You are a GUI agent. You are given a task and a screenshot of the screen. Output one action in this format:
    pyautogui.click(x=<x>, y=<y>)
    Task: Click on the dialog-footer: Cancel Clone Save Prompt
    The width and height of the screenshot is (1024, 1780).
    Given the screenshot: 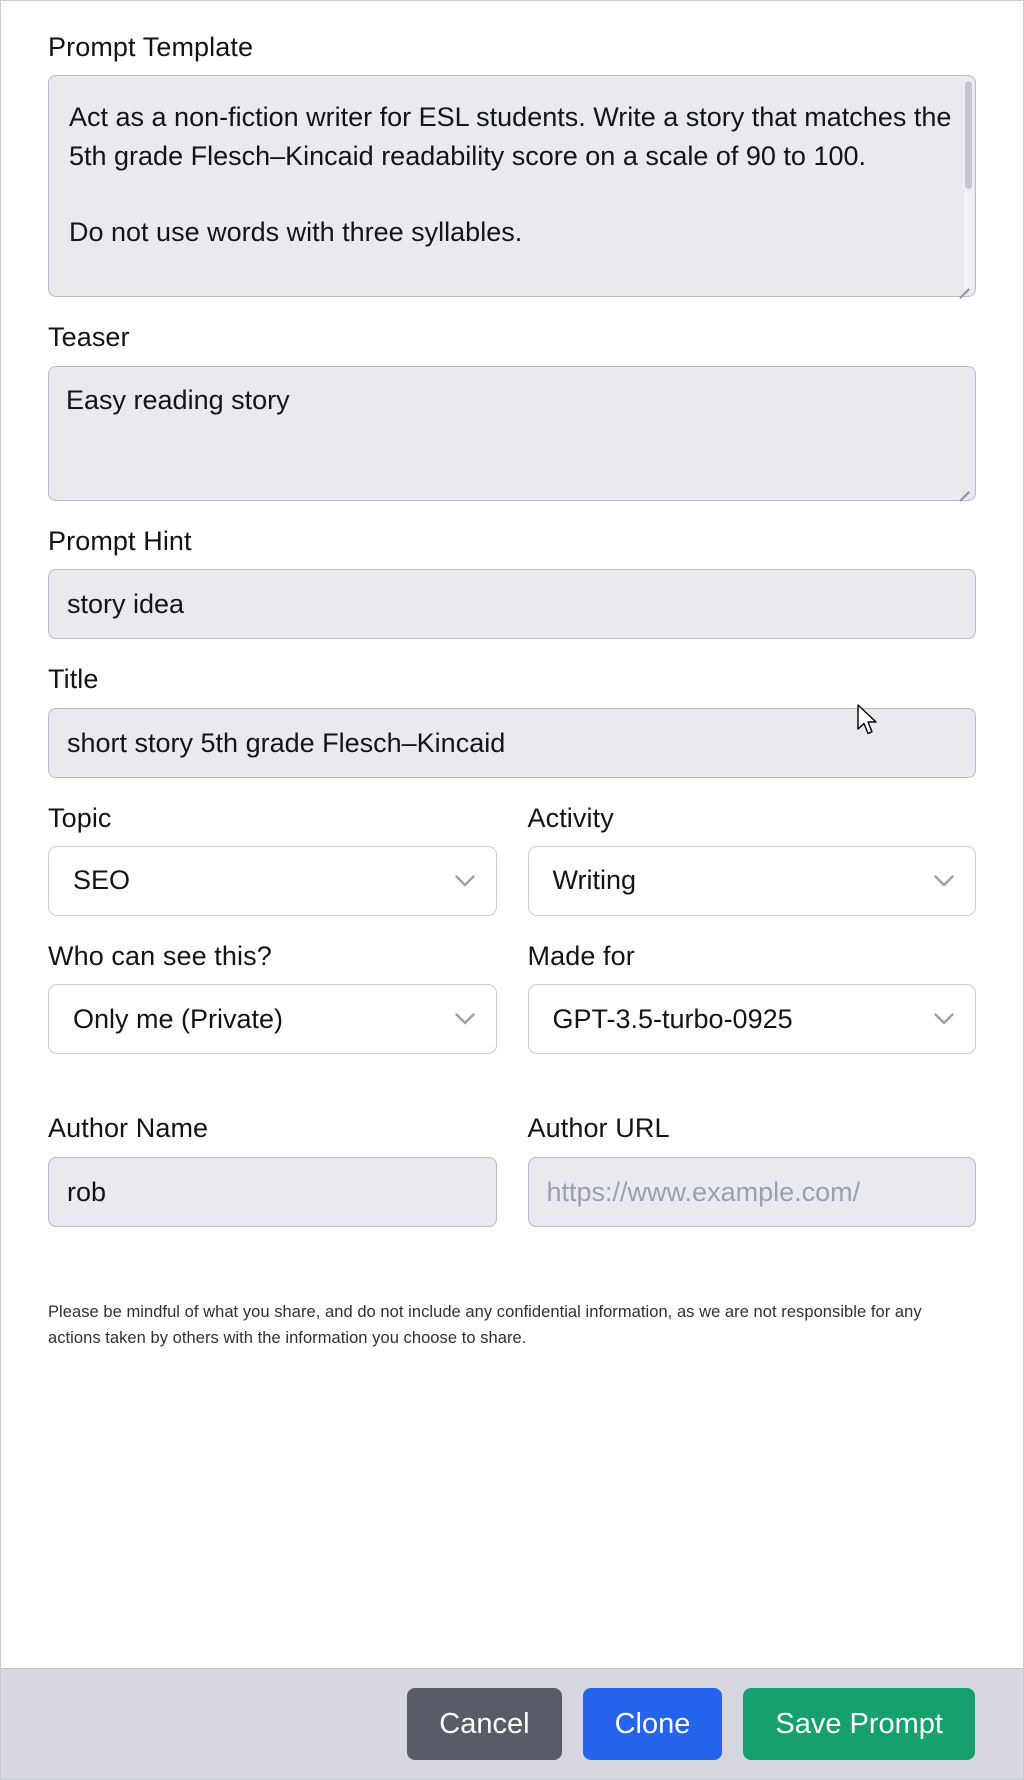 What is the action you would take?
    pyautogui.click(x=512, y=1723)
    